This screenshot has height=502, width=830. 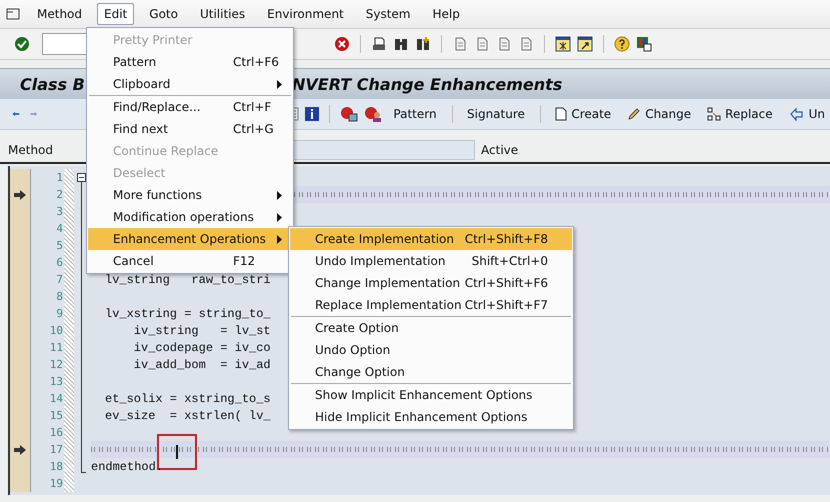 What do you see at coordinates (431, 305) in the screenshot?
I see `menu-item: Replace Implementation Ctrl+Shift+F7` at bounding box center [431, 305].